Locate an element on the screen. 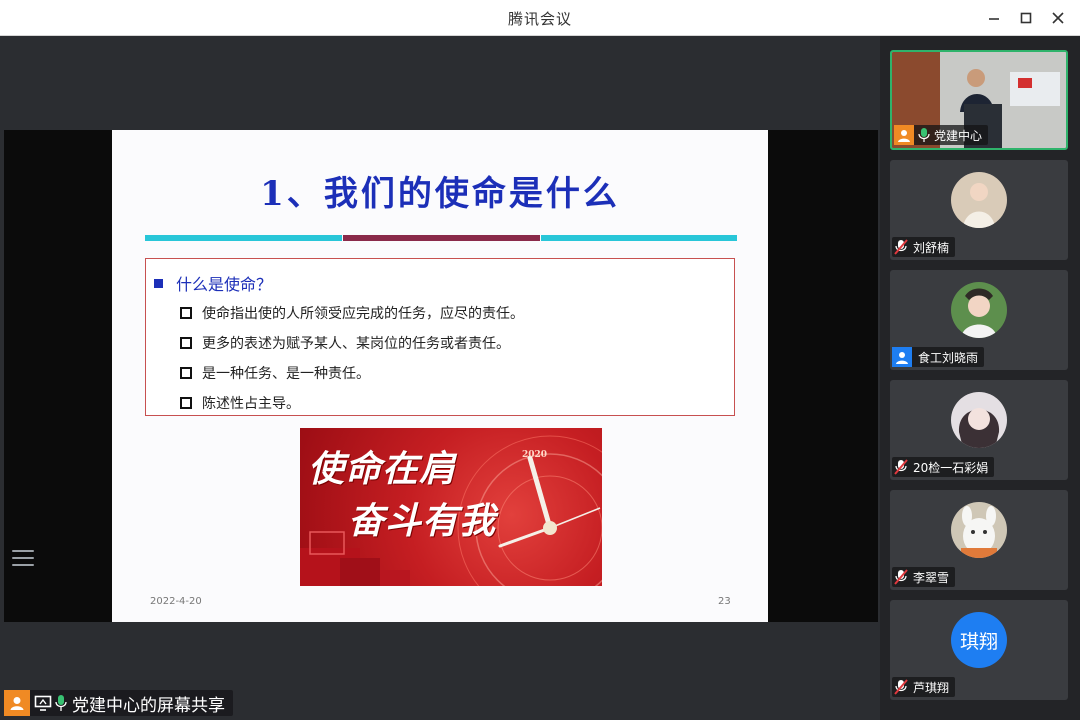 The width and height of the screenshot is (1080, 720). app-title: 腾讯会议 is located at coordinates (539, 19).